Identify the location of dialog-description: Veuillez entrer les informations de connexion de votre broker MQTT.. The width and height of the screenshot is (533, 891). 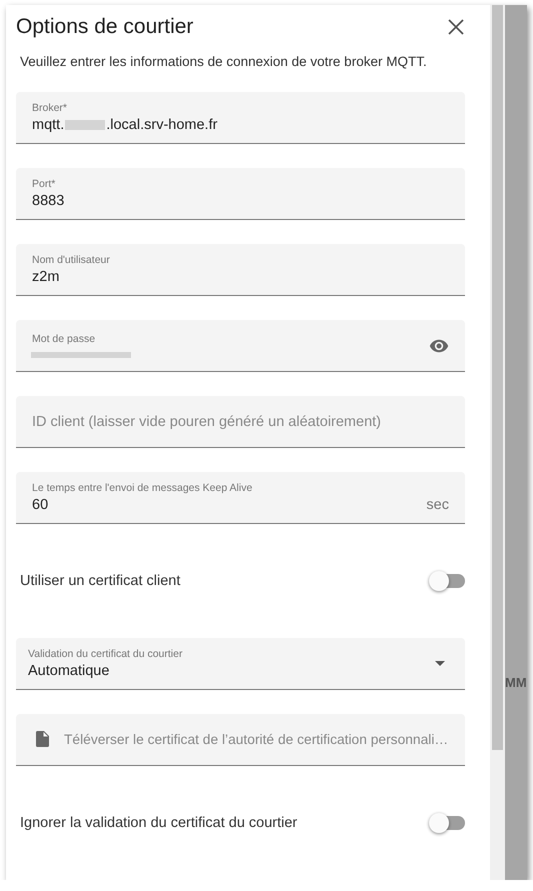
(224, 62).